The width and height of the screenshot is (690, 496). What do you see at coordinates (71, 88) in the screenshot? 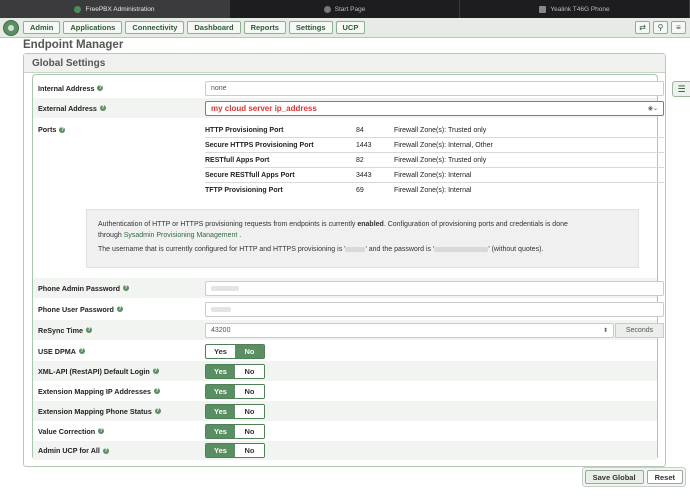
I see `internal-address-label: Internal Address?` at bounding box center [71, 88].